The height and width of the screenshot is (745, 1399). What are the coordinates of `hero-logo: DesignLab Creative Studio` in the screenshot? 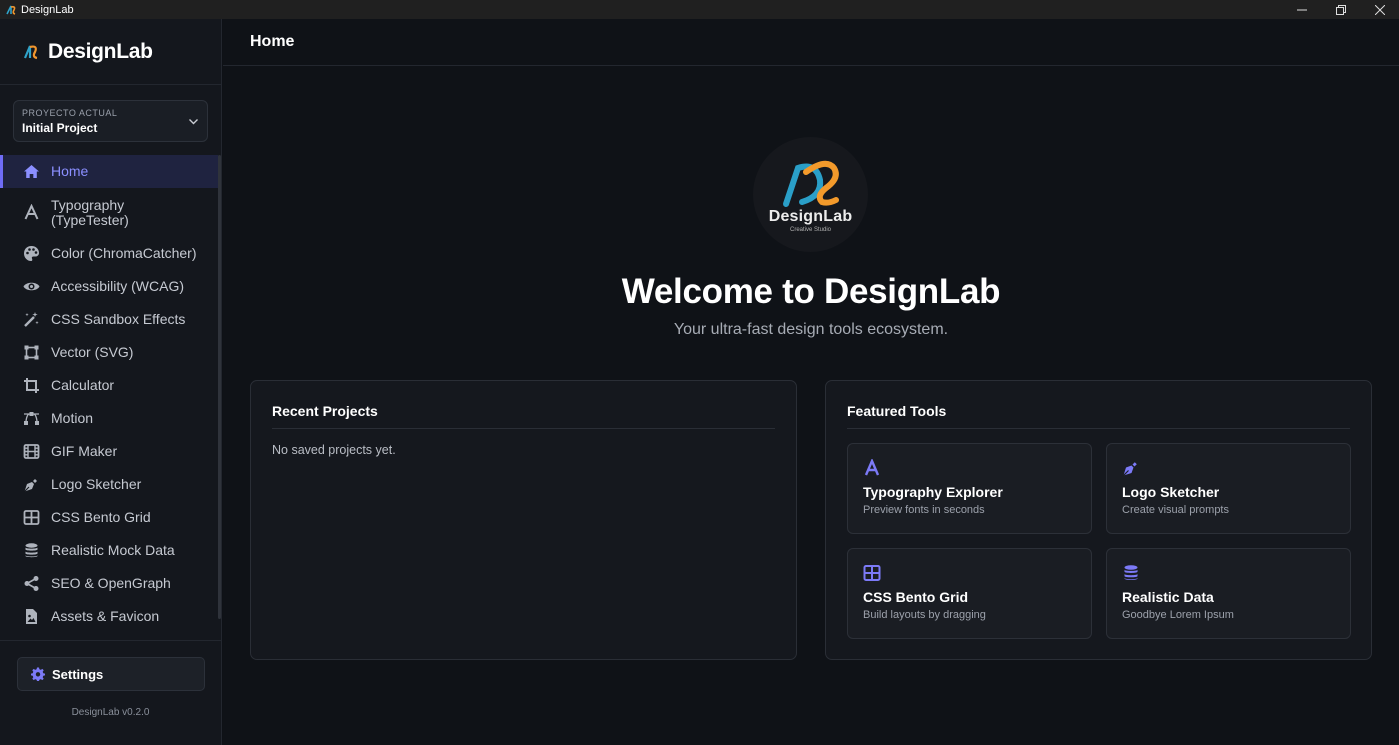 It's located at (810, 194).